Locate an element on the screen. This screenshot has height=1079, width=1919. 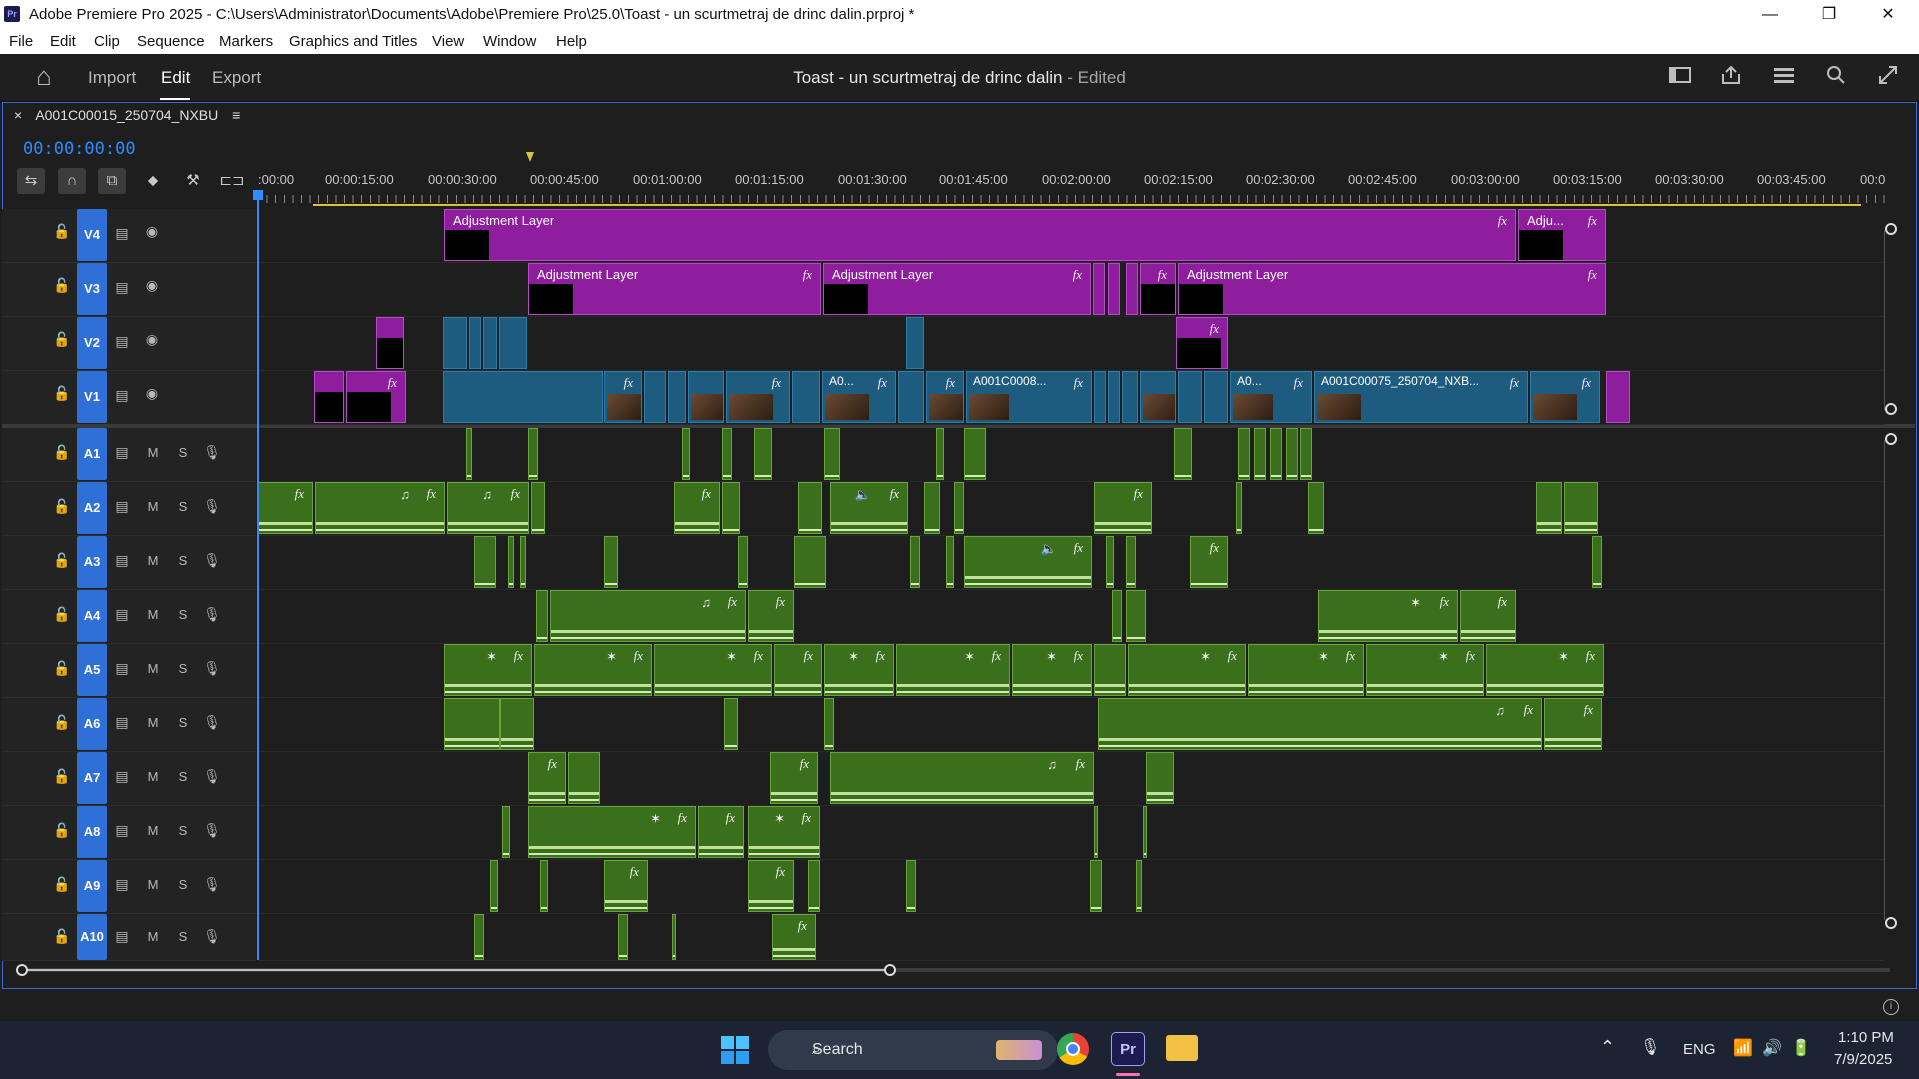
volume-icon: 🔊 is located at coordinates (1772, 1048).